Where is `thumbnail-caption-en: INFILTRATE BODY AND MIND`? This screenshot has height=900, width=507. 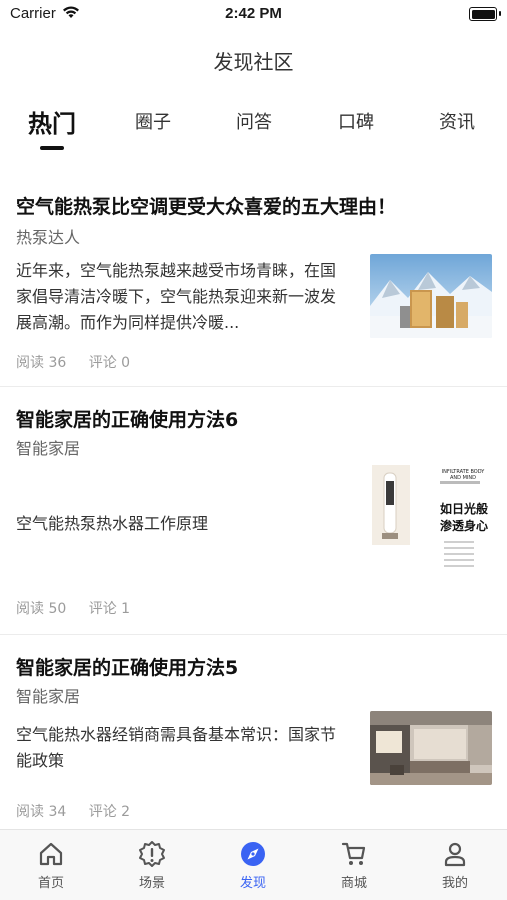
thumbnail-caption-en: INFILTRATE BODY AND MIND is located at coordinates (463, 475).